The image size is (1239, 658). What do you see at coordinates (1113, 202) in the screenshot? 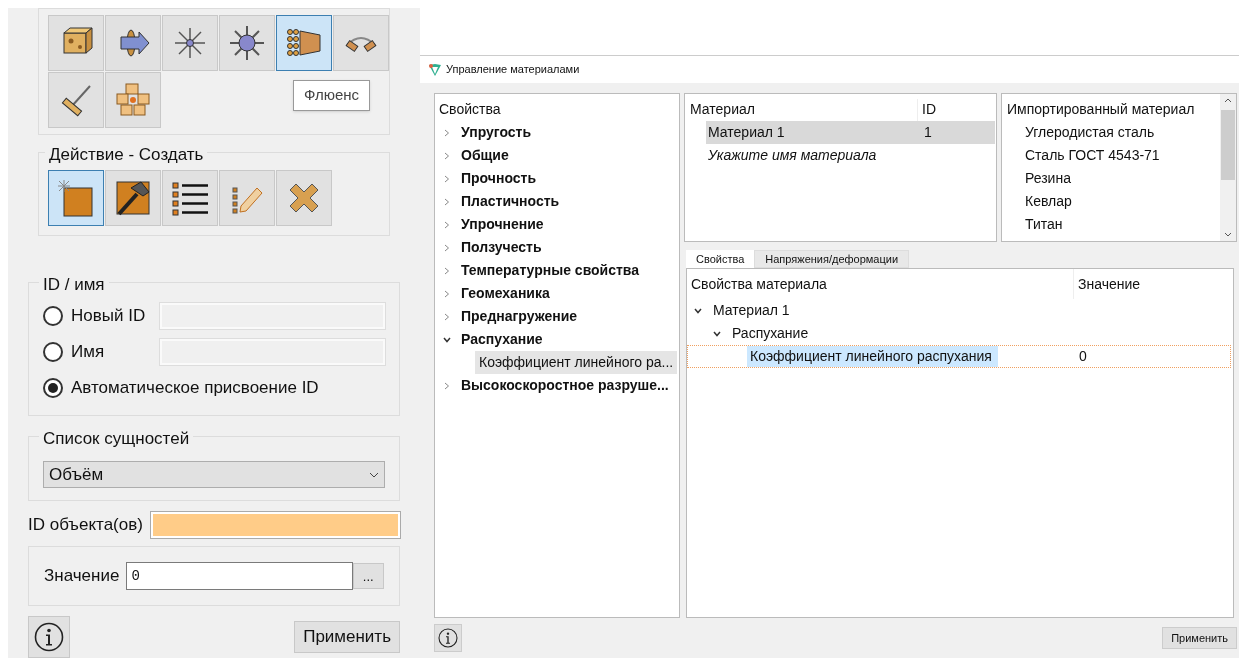
I see `list-item: Кевлар` at bounding box center [1113, 202].